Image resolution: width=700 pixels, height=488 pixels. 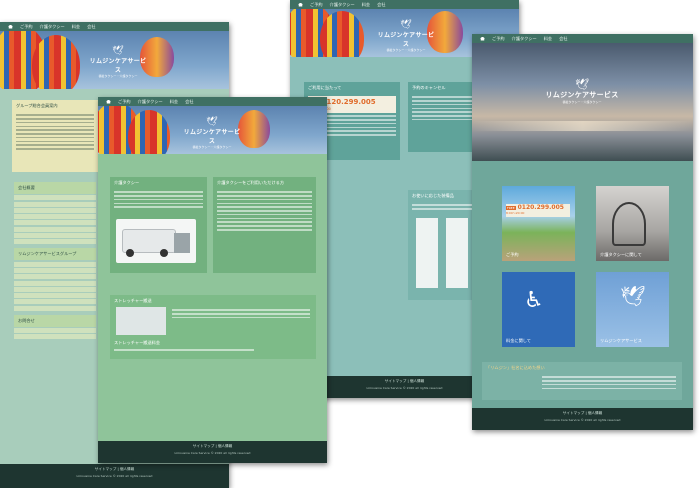 I want to click on tile-label: リムジンケアサービス, so click(x=621, y=340).